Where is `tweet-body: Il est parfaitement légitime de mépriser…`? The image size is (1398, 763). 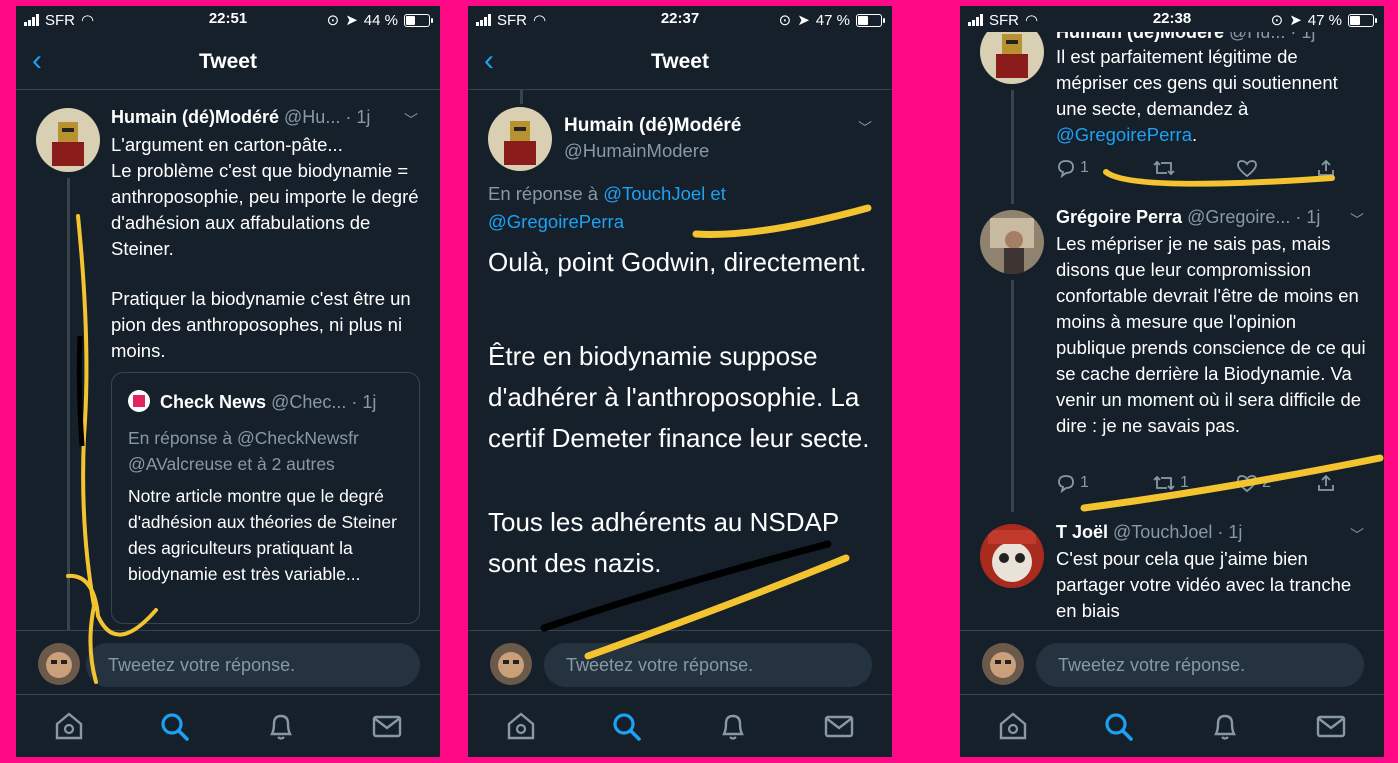
tweet-body: Il est parfaitement légitime de mépriser… is located at coordinates (1197, 82).